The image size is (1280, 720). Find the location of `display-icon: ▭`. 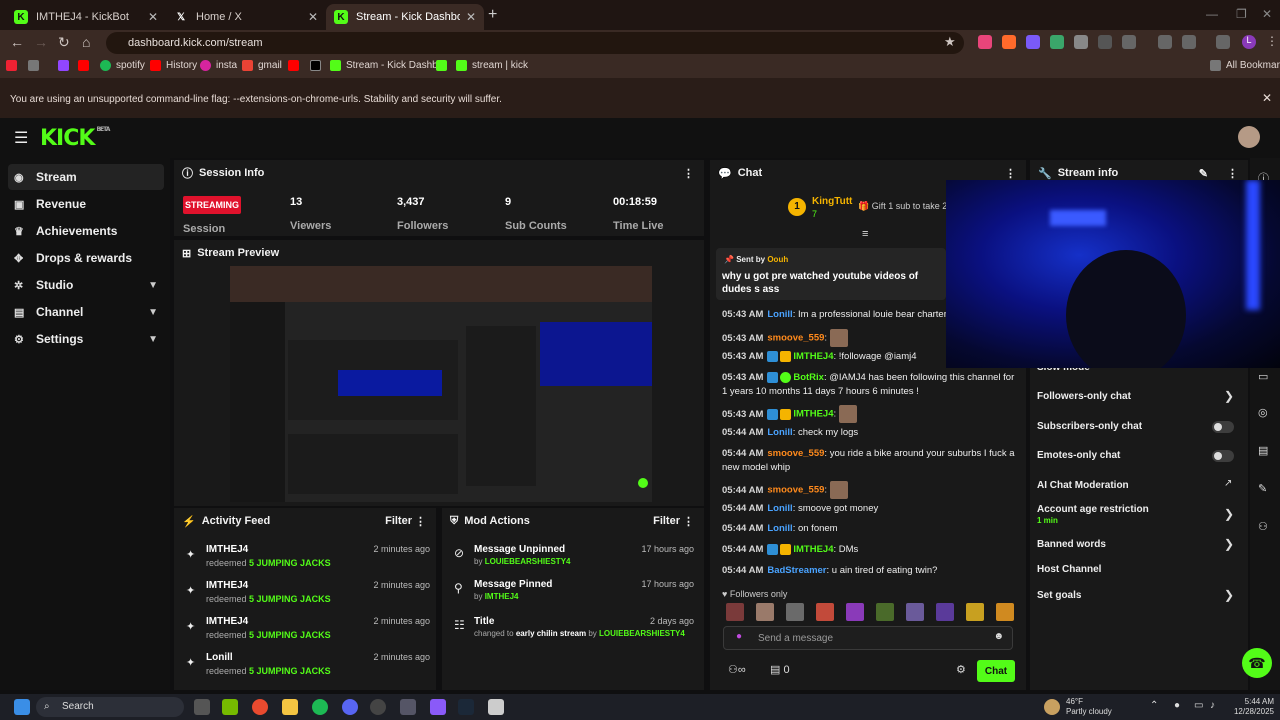

display-icon: ▭ is located at coordinates (1198, 705).